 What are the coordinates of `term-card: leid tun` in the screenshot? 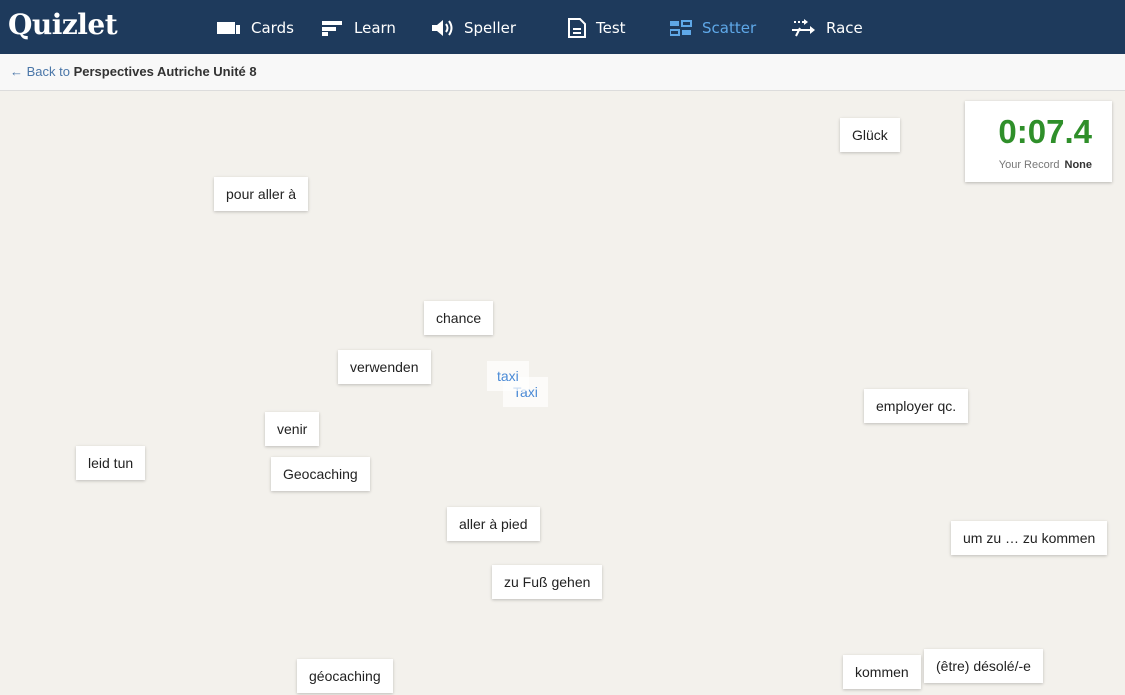 It's located at (111, 463).